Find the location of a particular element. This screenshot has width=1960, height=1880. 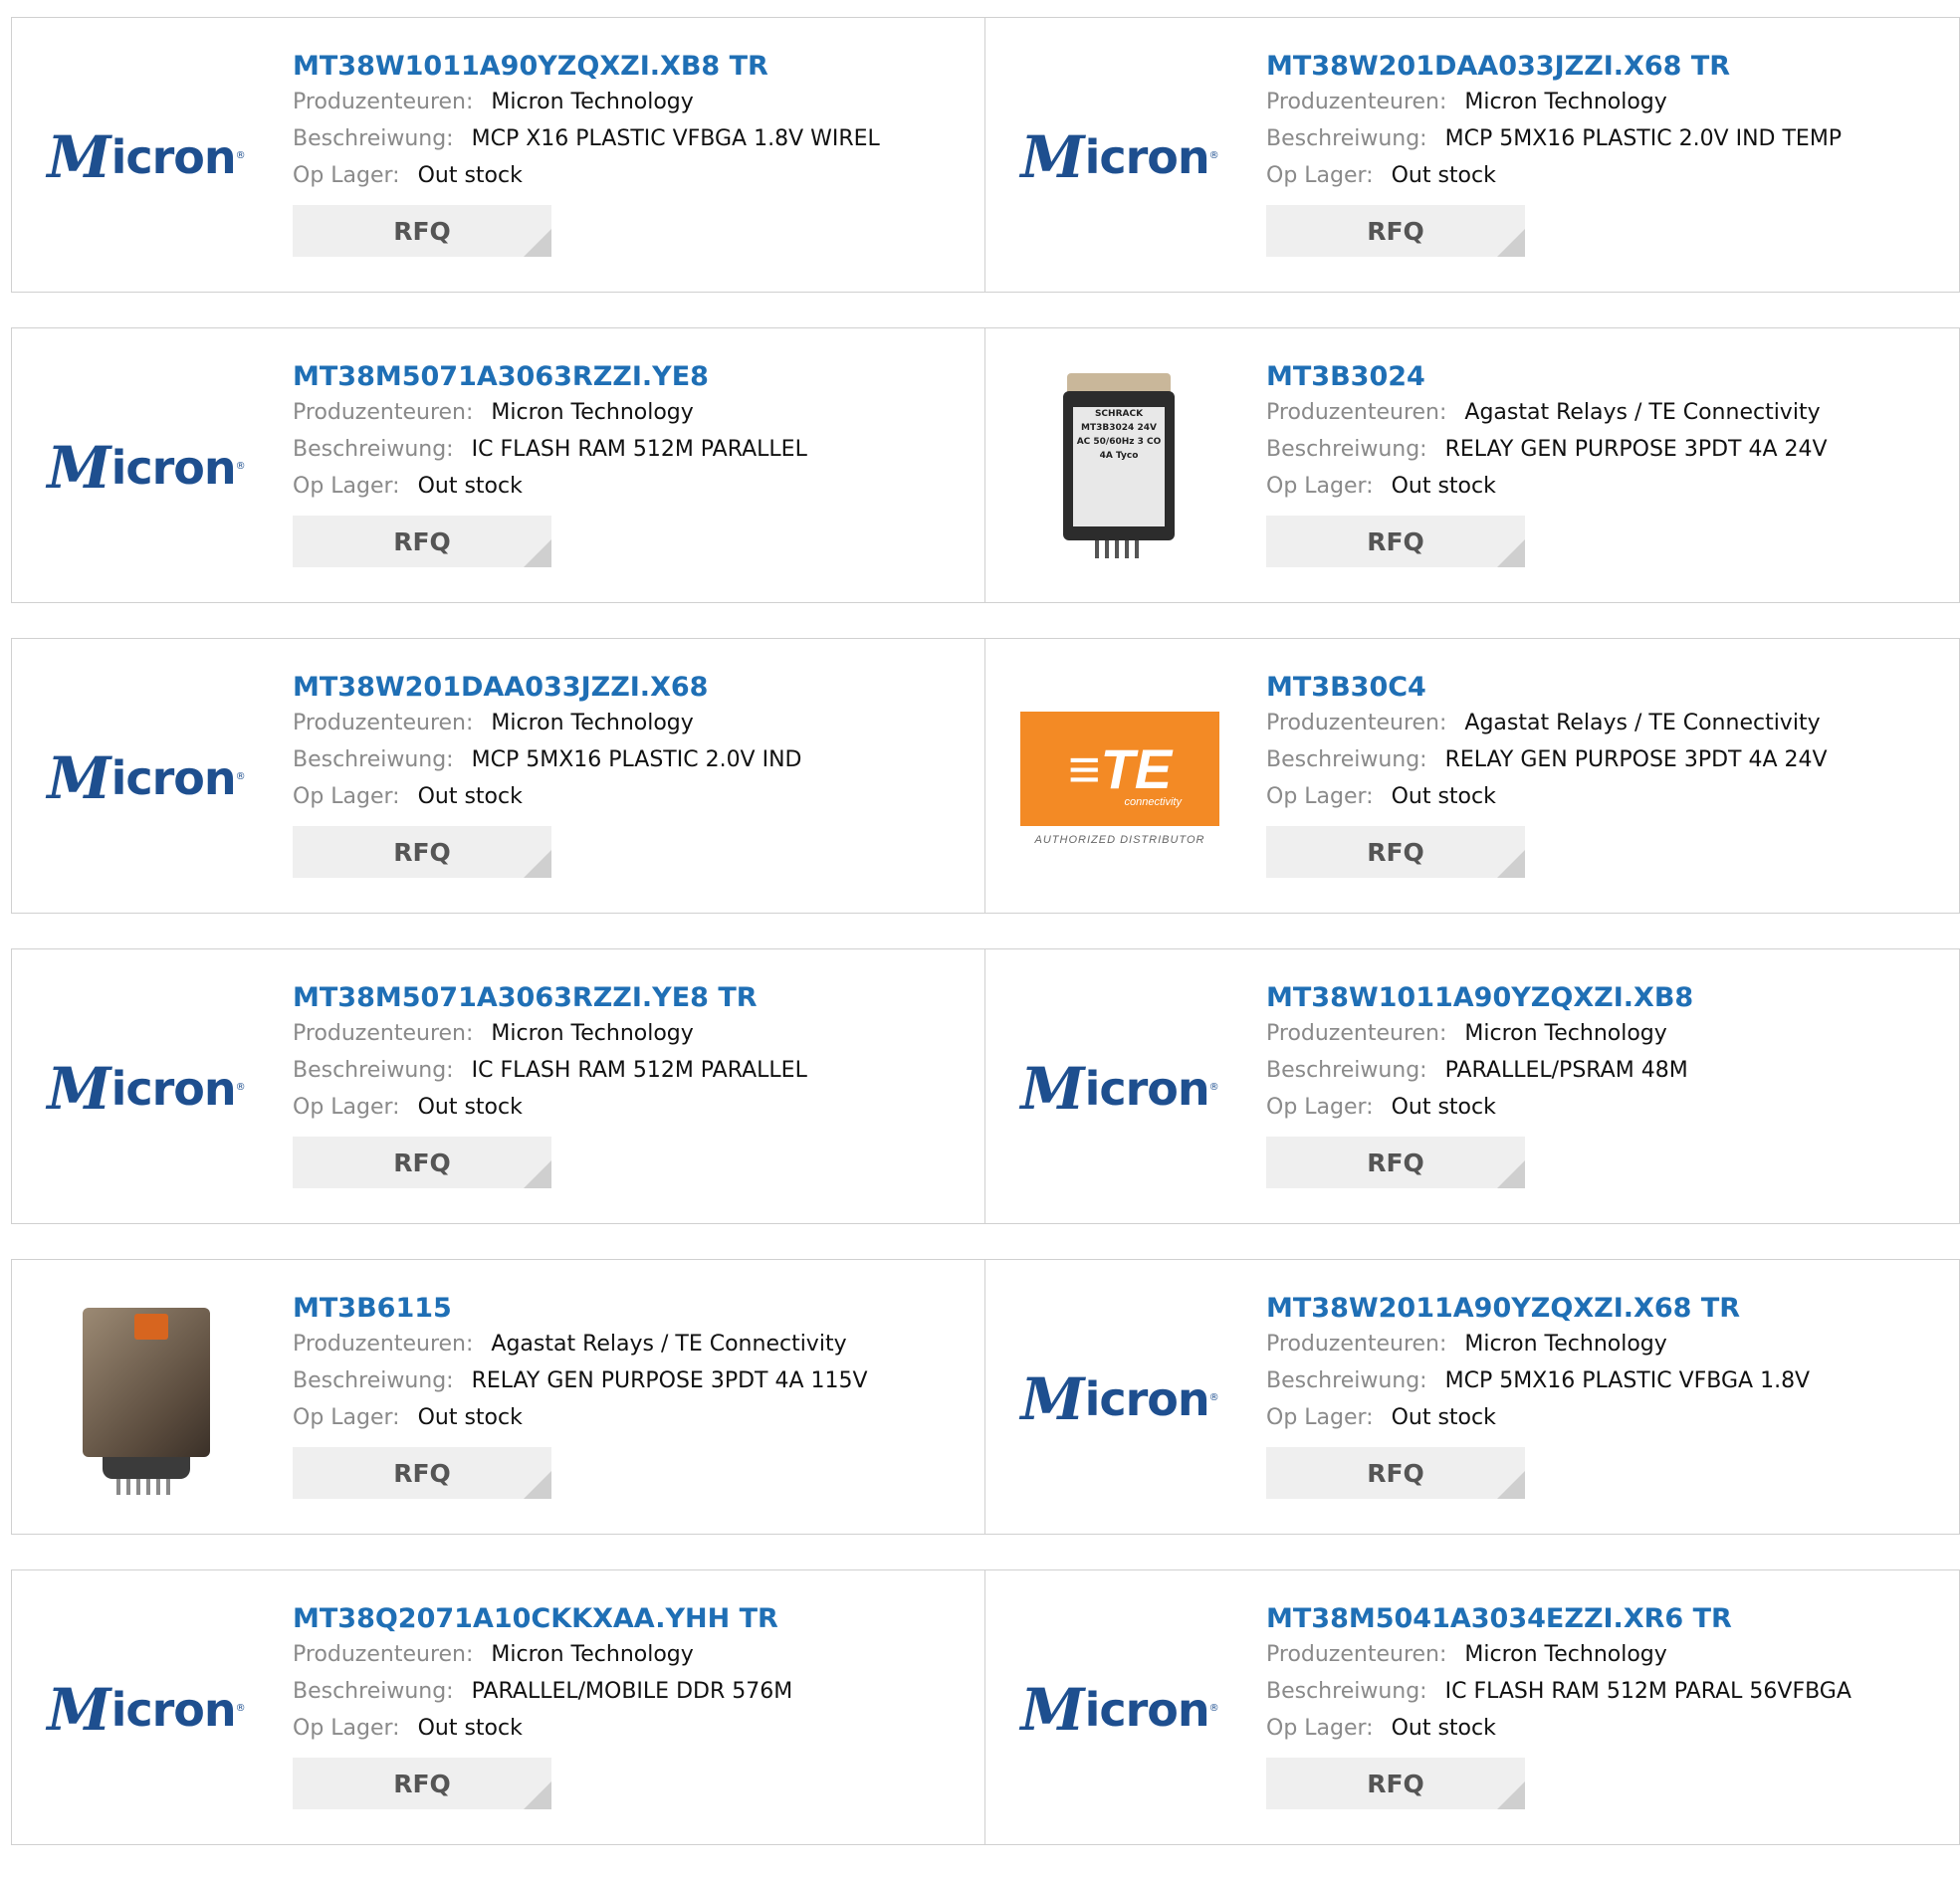

product-image is located at coordinates (147, 1399).